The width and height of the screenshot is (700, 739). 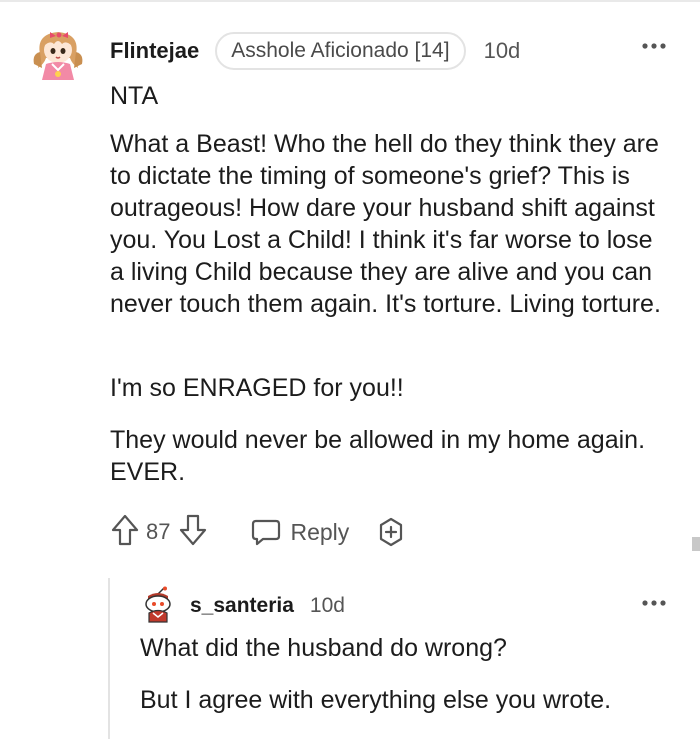 I want to click on reply-username: s_santeria, so click(x=242, y=606).